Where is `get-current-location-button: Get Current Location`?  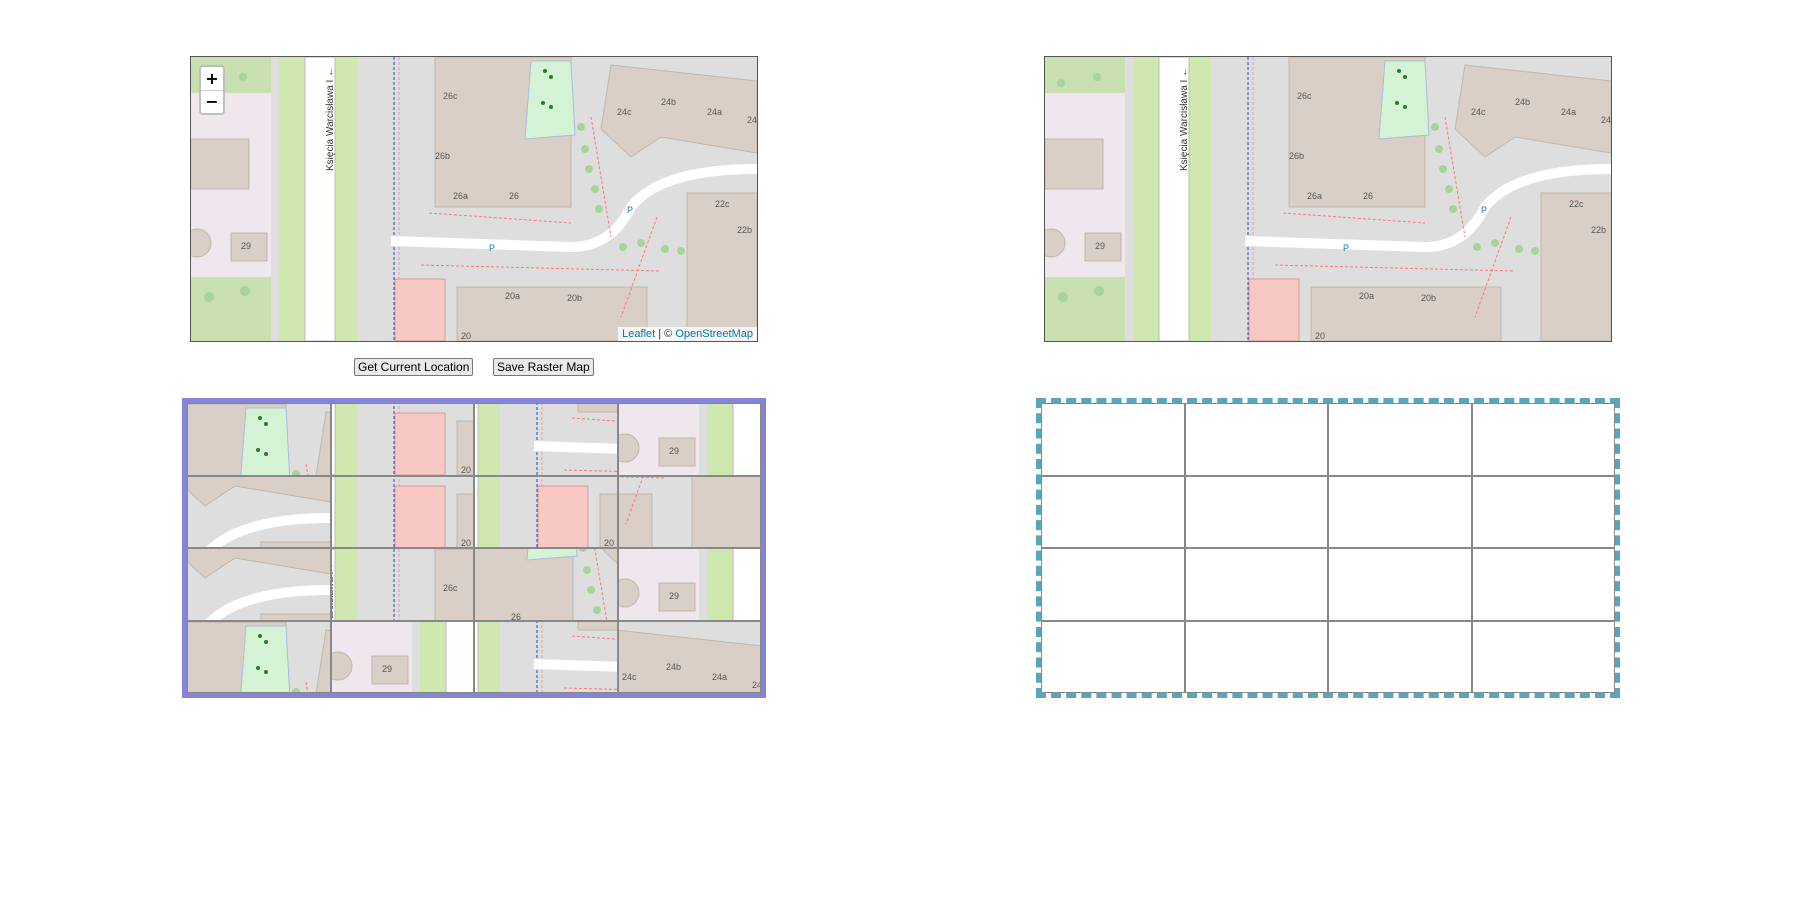 get-current-location-button: Get Current Location is located at coordinates (414, 367).